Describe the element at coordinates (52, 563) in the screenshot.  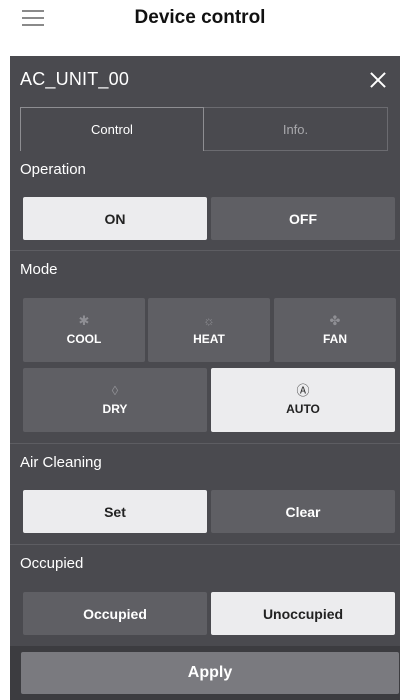
I see `occupied-label: Occupied` at that location.